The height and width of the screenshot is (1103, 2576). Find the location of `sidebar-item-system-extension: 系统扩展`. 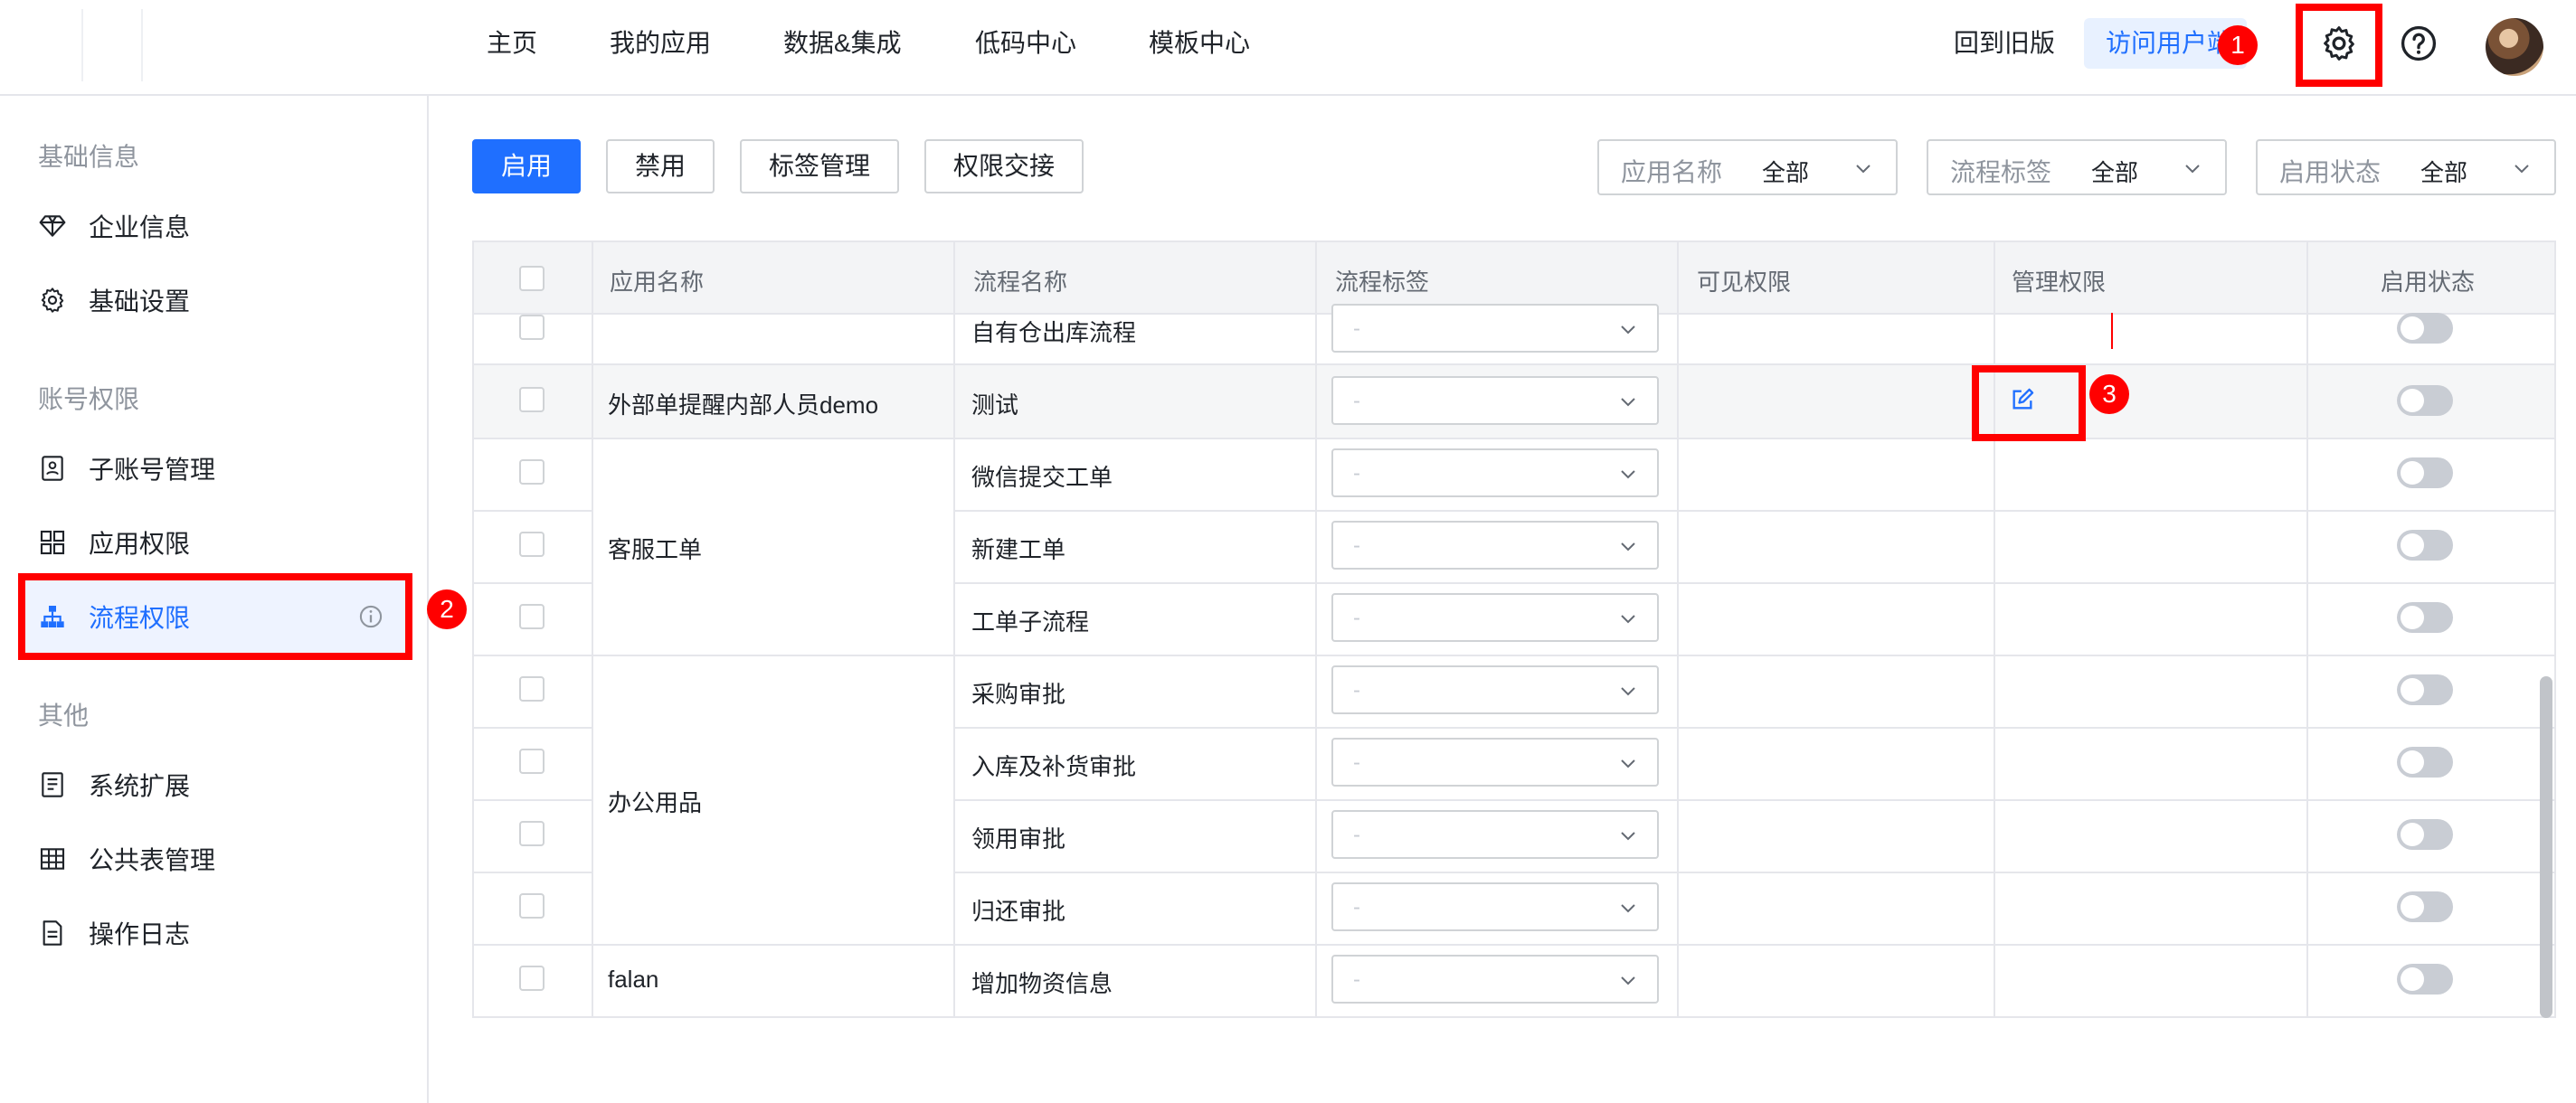

sidebar-item-system-extension: 系统扩展 is located at coordinates (114, 785).